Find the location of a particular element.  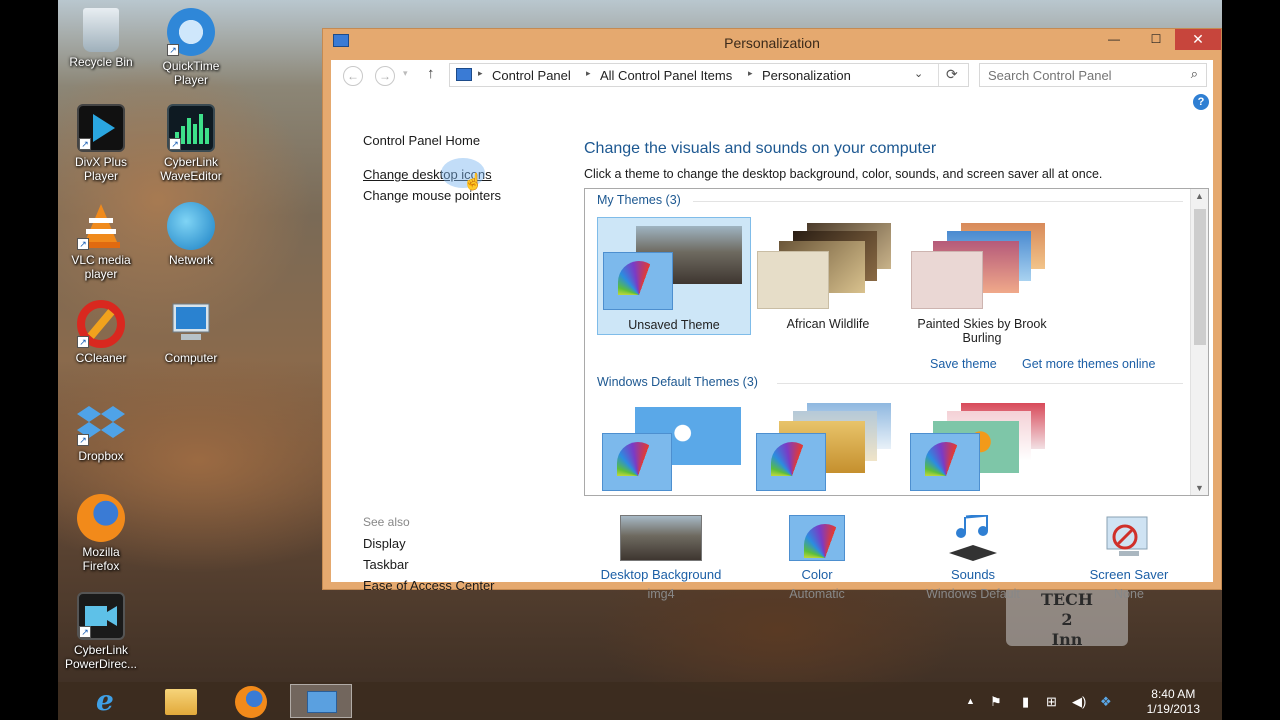

theme-name: African Wildlife is located at coordinates (828, 324).